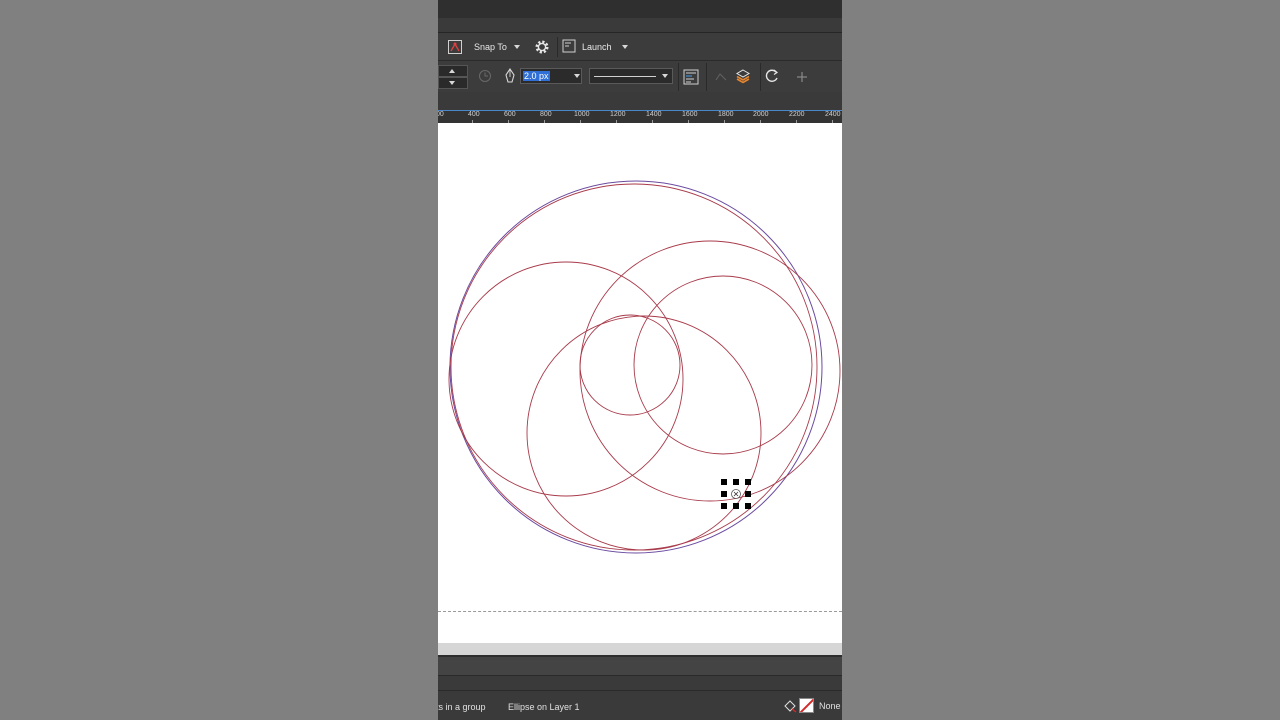  Describe the element at coordinates (551, 76) in the screenshot. I see `outline-width-field: 2.0 px` at that location.